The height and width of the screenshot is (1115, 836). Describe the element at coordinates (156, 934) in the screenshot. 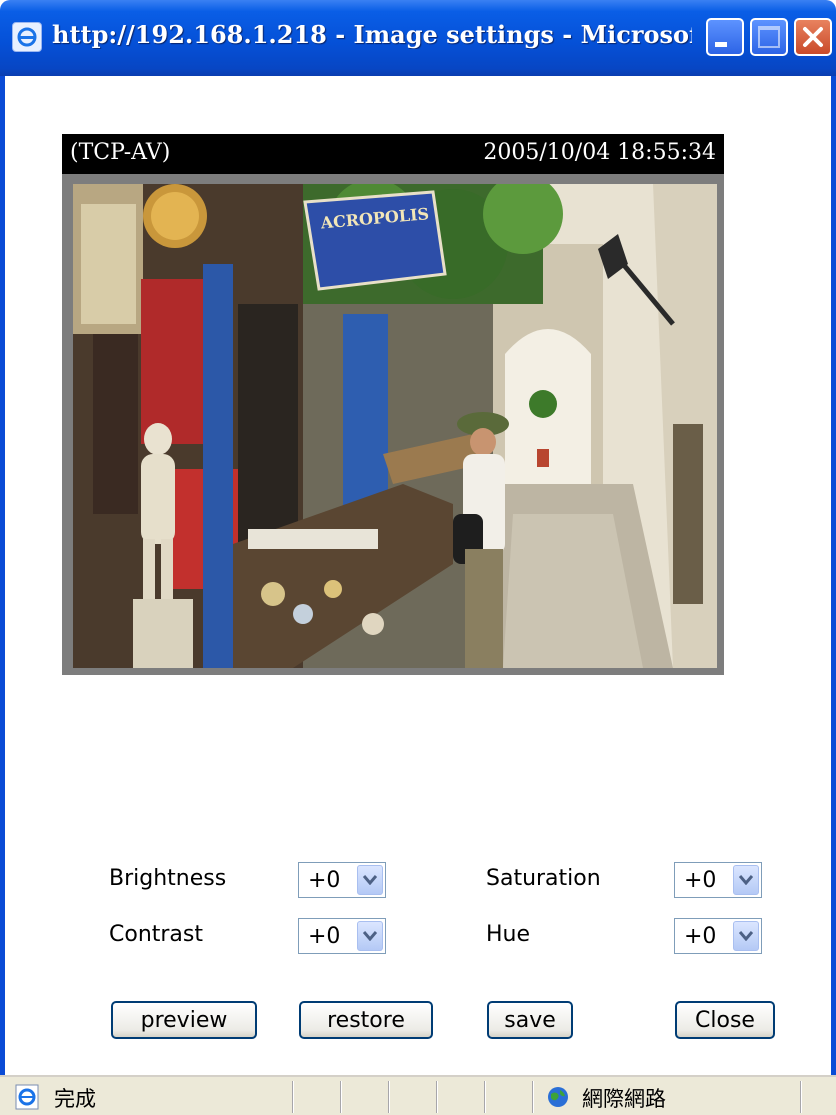

I see `contrast-label: Contrast` at that location.